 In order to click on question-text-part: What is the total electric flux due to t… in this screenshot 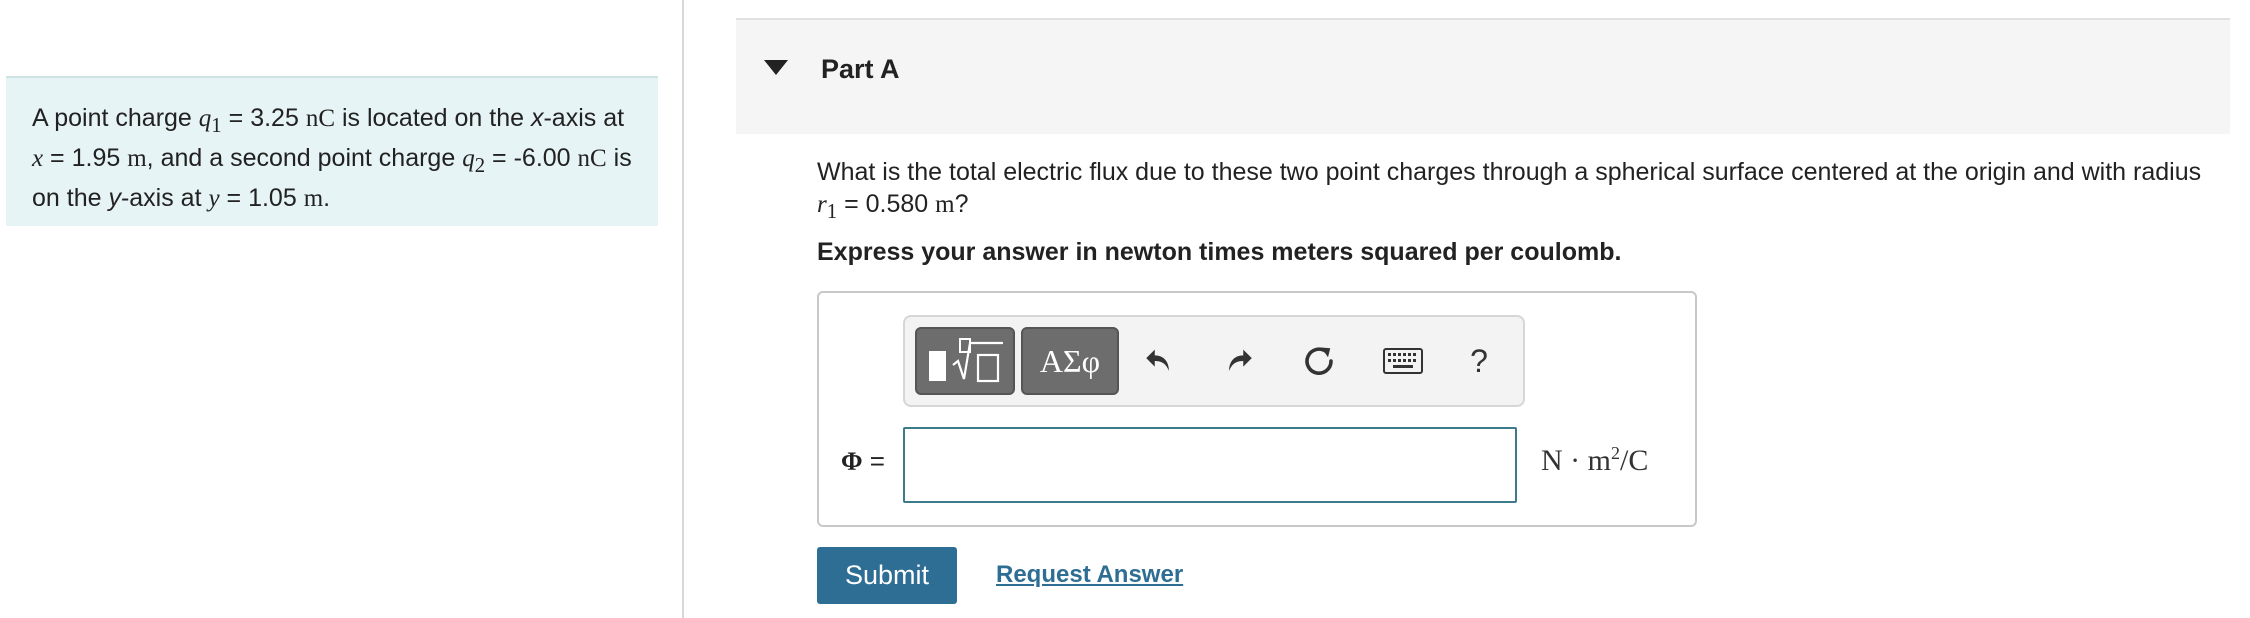, I will do `click(1509, 172)`.